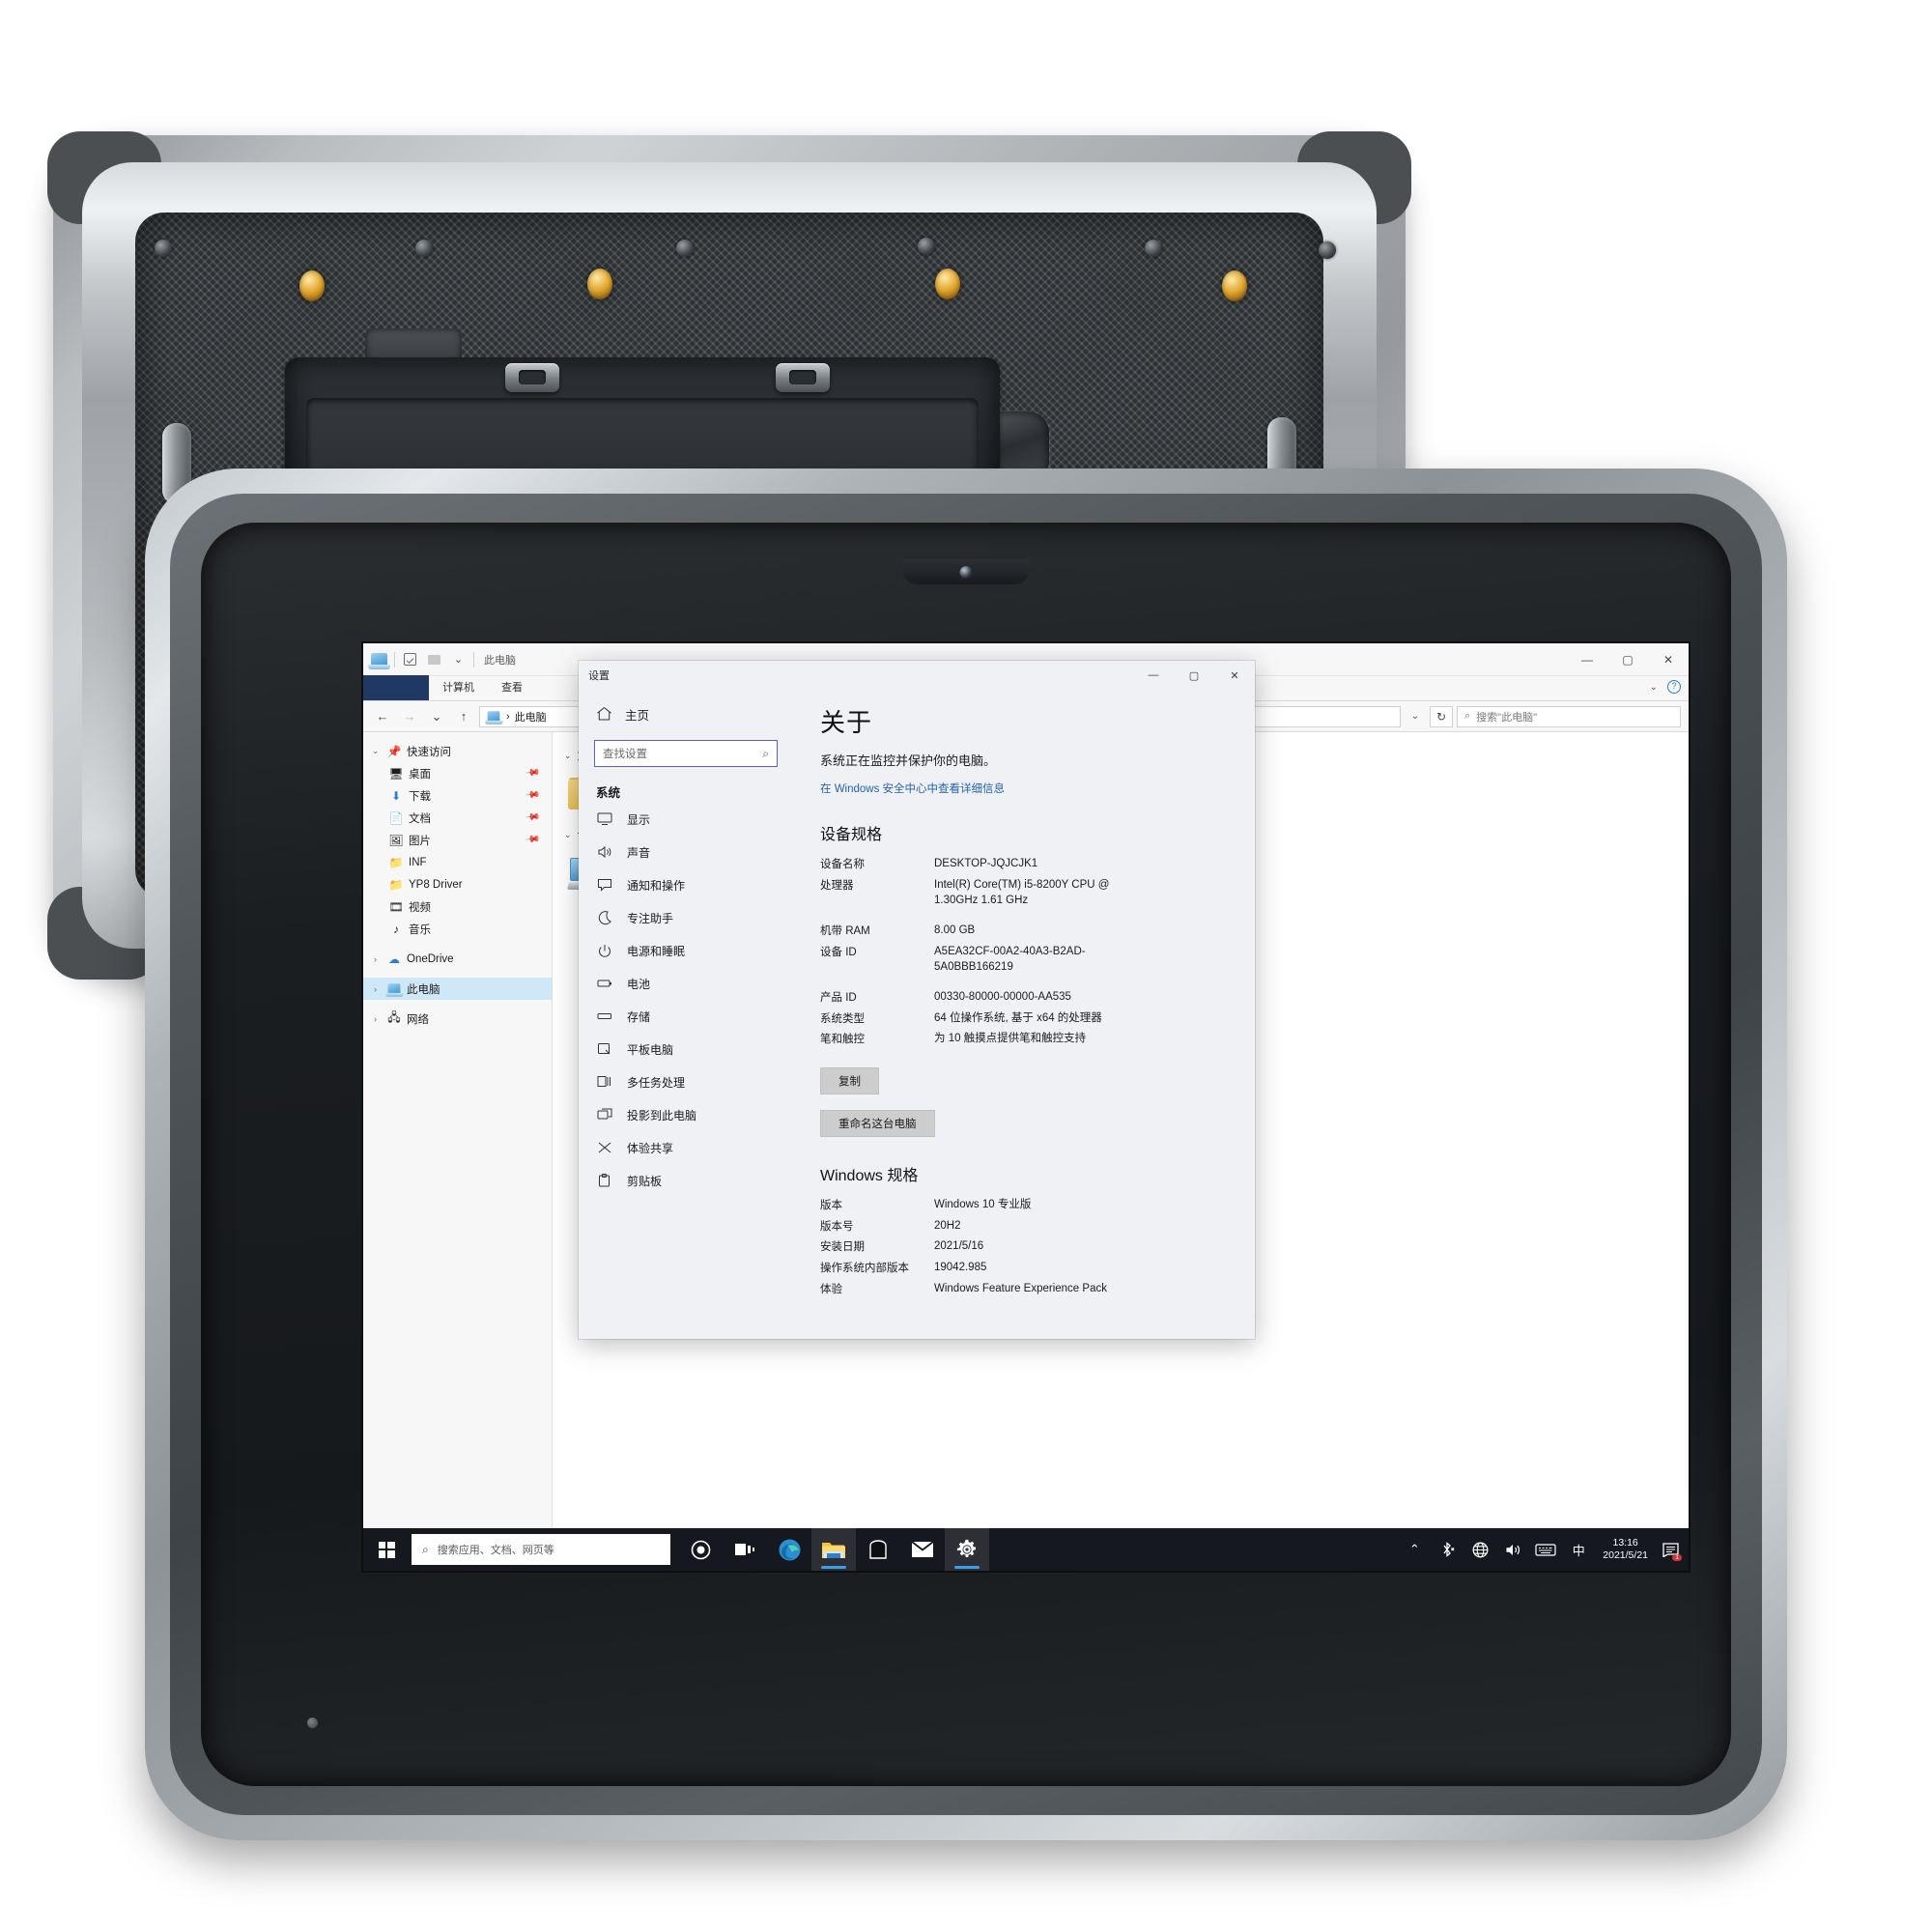 The width and height of the screenshot is (1932, 1932). What do you see at coordinates (434, 659) in the screenshot?
I see `new-folder-icon` at bounding box center [434, 659].